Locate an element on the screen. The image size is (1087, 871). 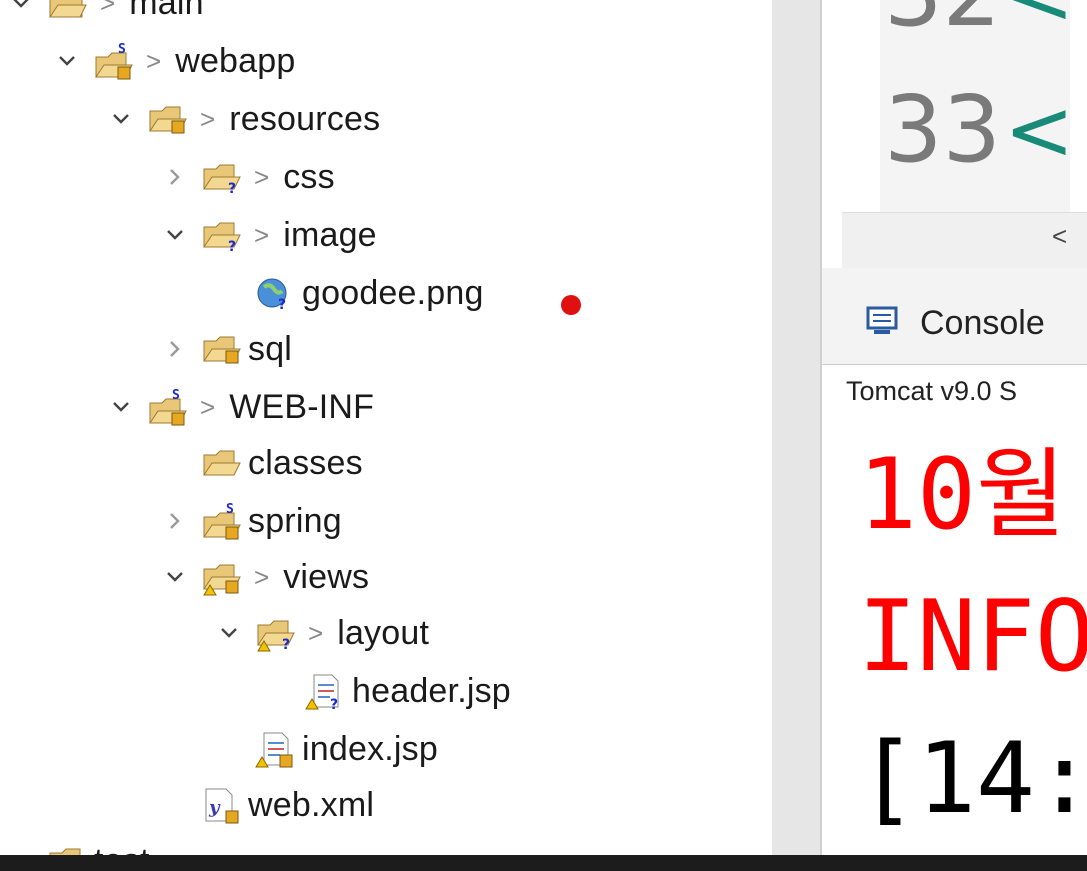
tree-item-index-jsp: index.jsp is located at coordinates (328, 749).